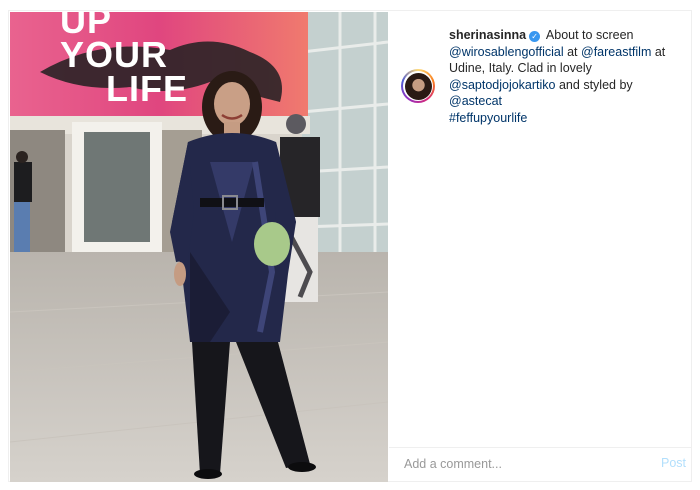  Describe the element at coordinates (506, 52) in the screenshot. I see `mention-link-1: @wirosablengofficial` at that location.